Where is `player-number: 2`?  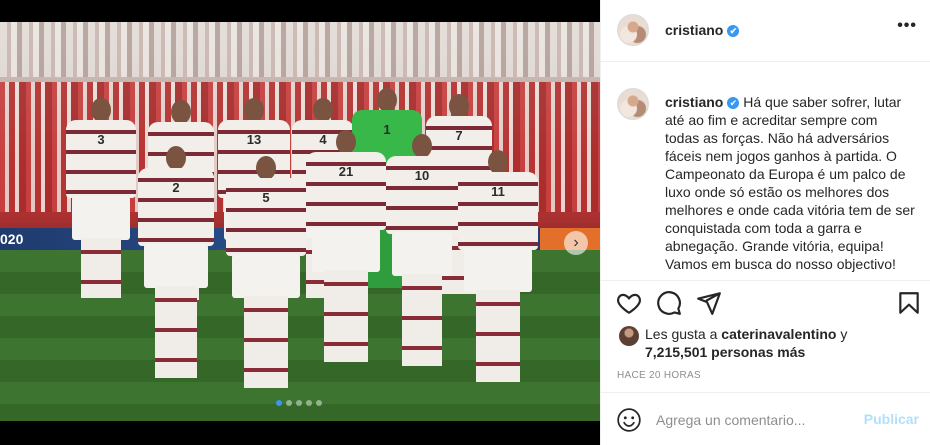
player-number: 2 is located at coordinates (176, 187).